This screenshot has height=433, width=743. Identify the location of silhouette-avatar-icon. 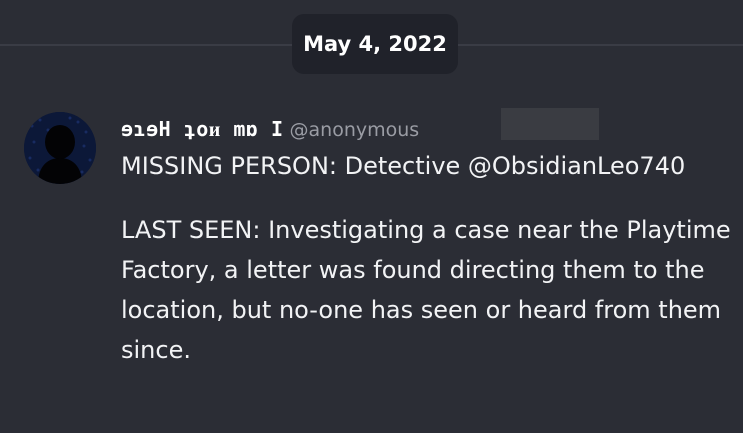
(60, 148).